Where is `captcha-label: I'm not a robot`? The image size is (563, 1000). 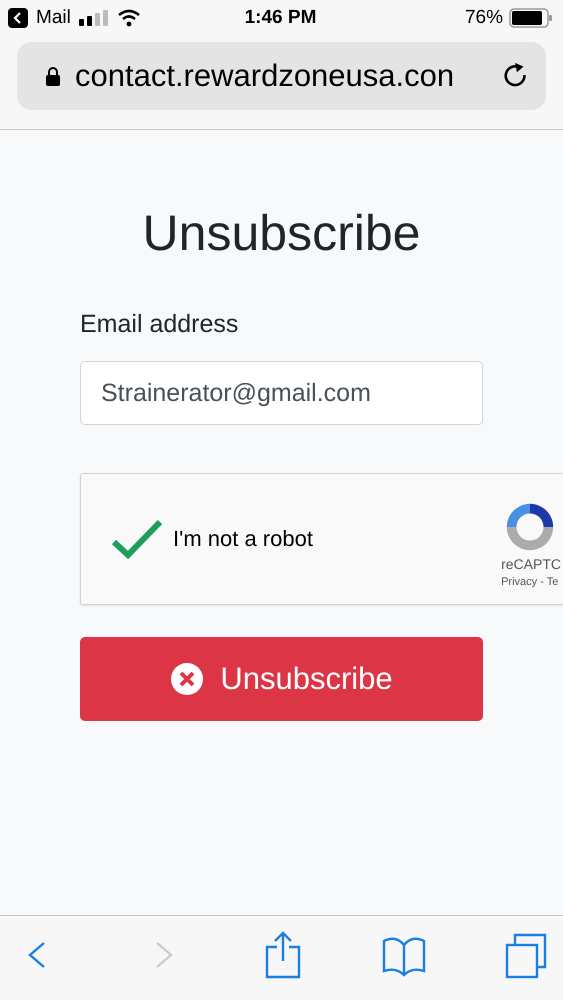 captcha-label: I'm not a robot is located at coordinates (243, 539).